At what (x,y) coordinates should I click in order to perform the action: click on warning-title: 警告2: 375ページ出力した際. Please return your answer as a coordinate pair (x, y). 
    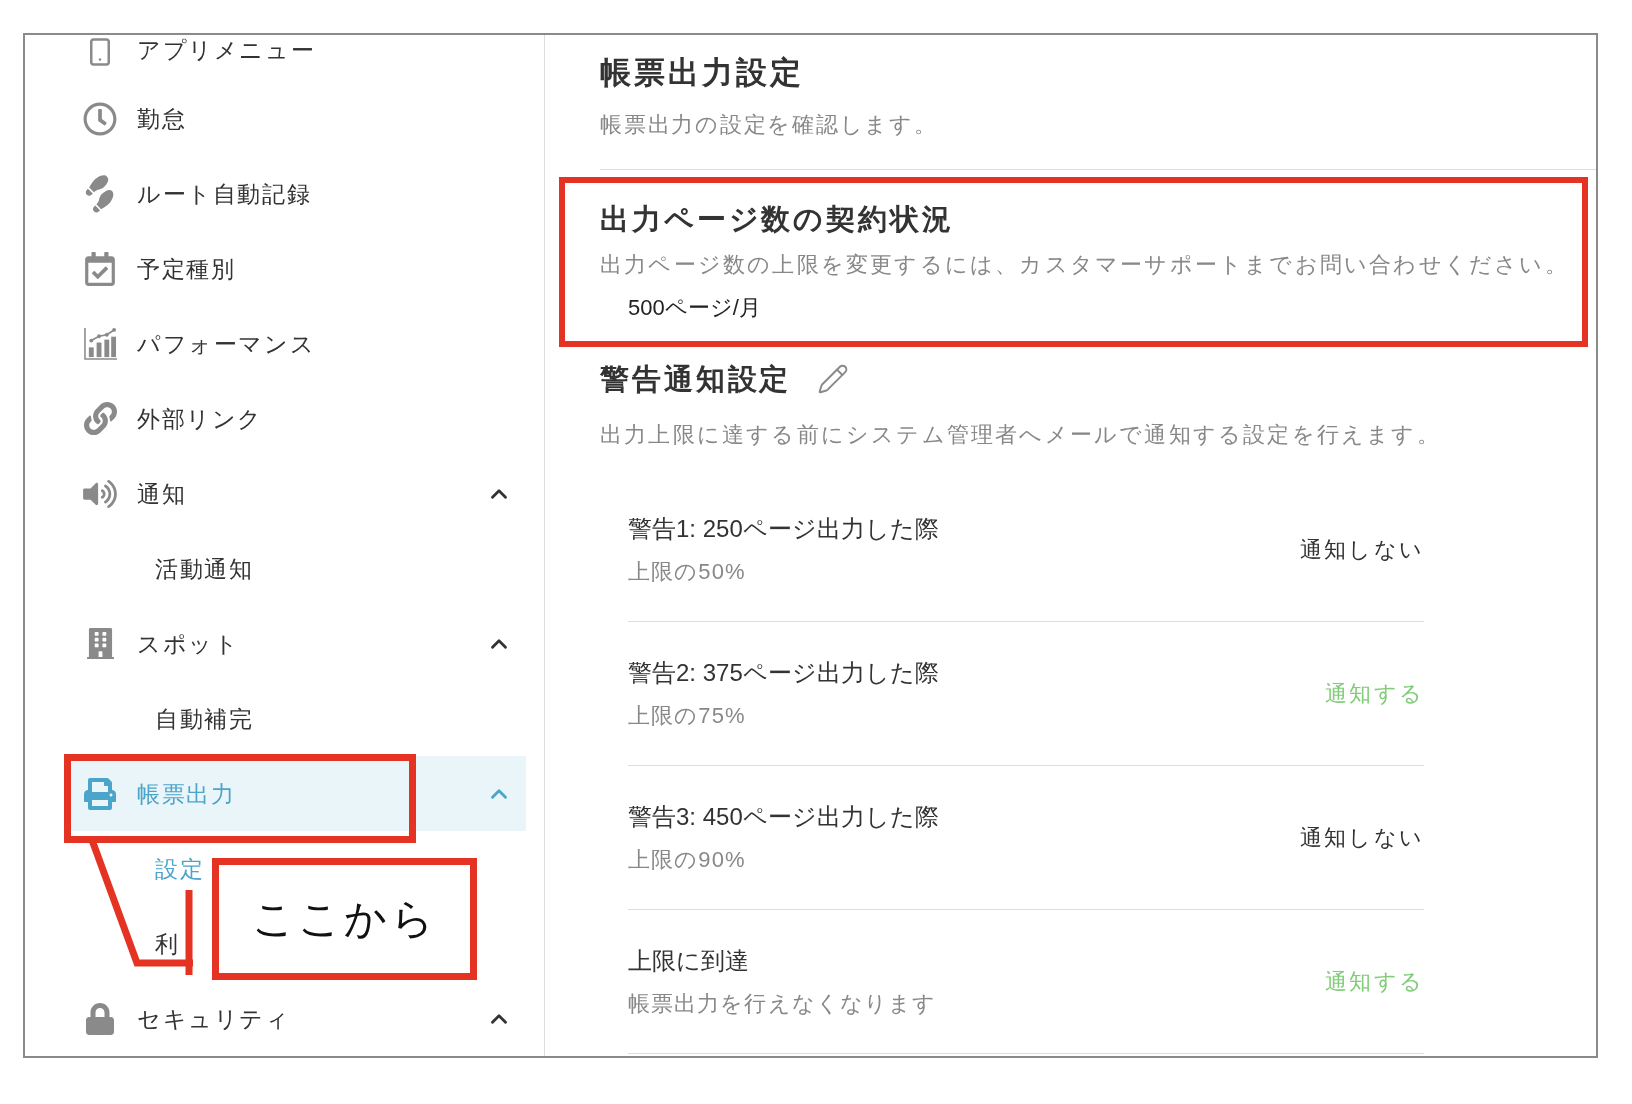
    Looking at the image, I should click on (783, 673).